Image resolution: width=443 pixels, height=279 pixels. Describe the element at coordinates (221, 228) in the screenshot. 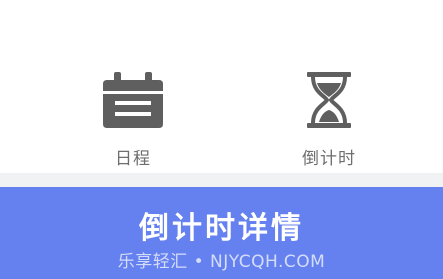

I see `countdown-details-label: 倒计时详情` at that location.